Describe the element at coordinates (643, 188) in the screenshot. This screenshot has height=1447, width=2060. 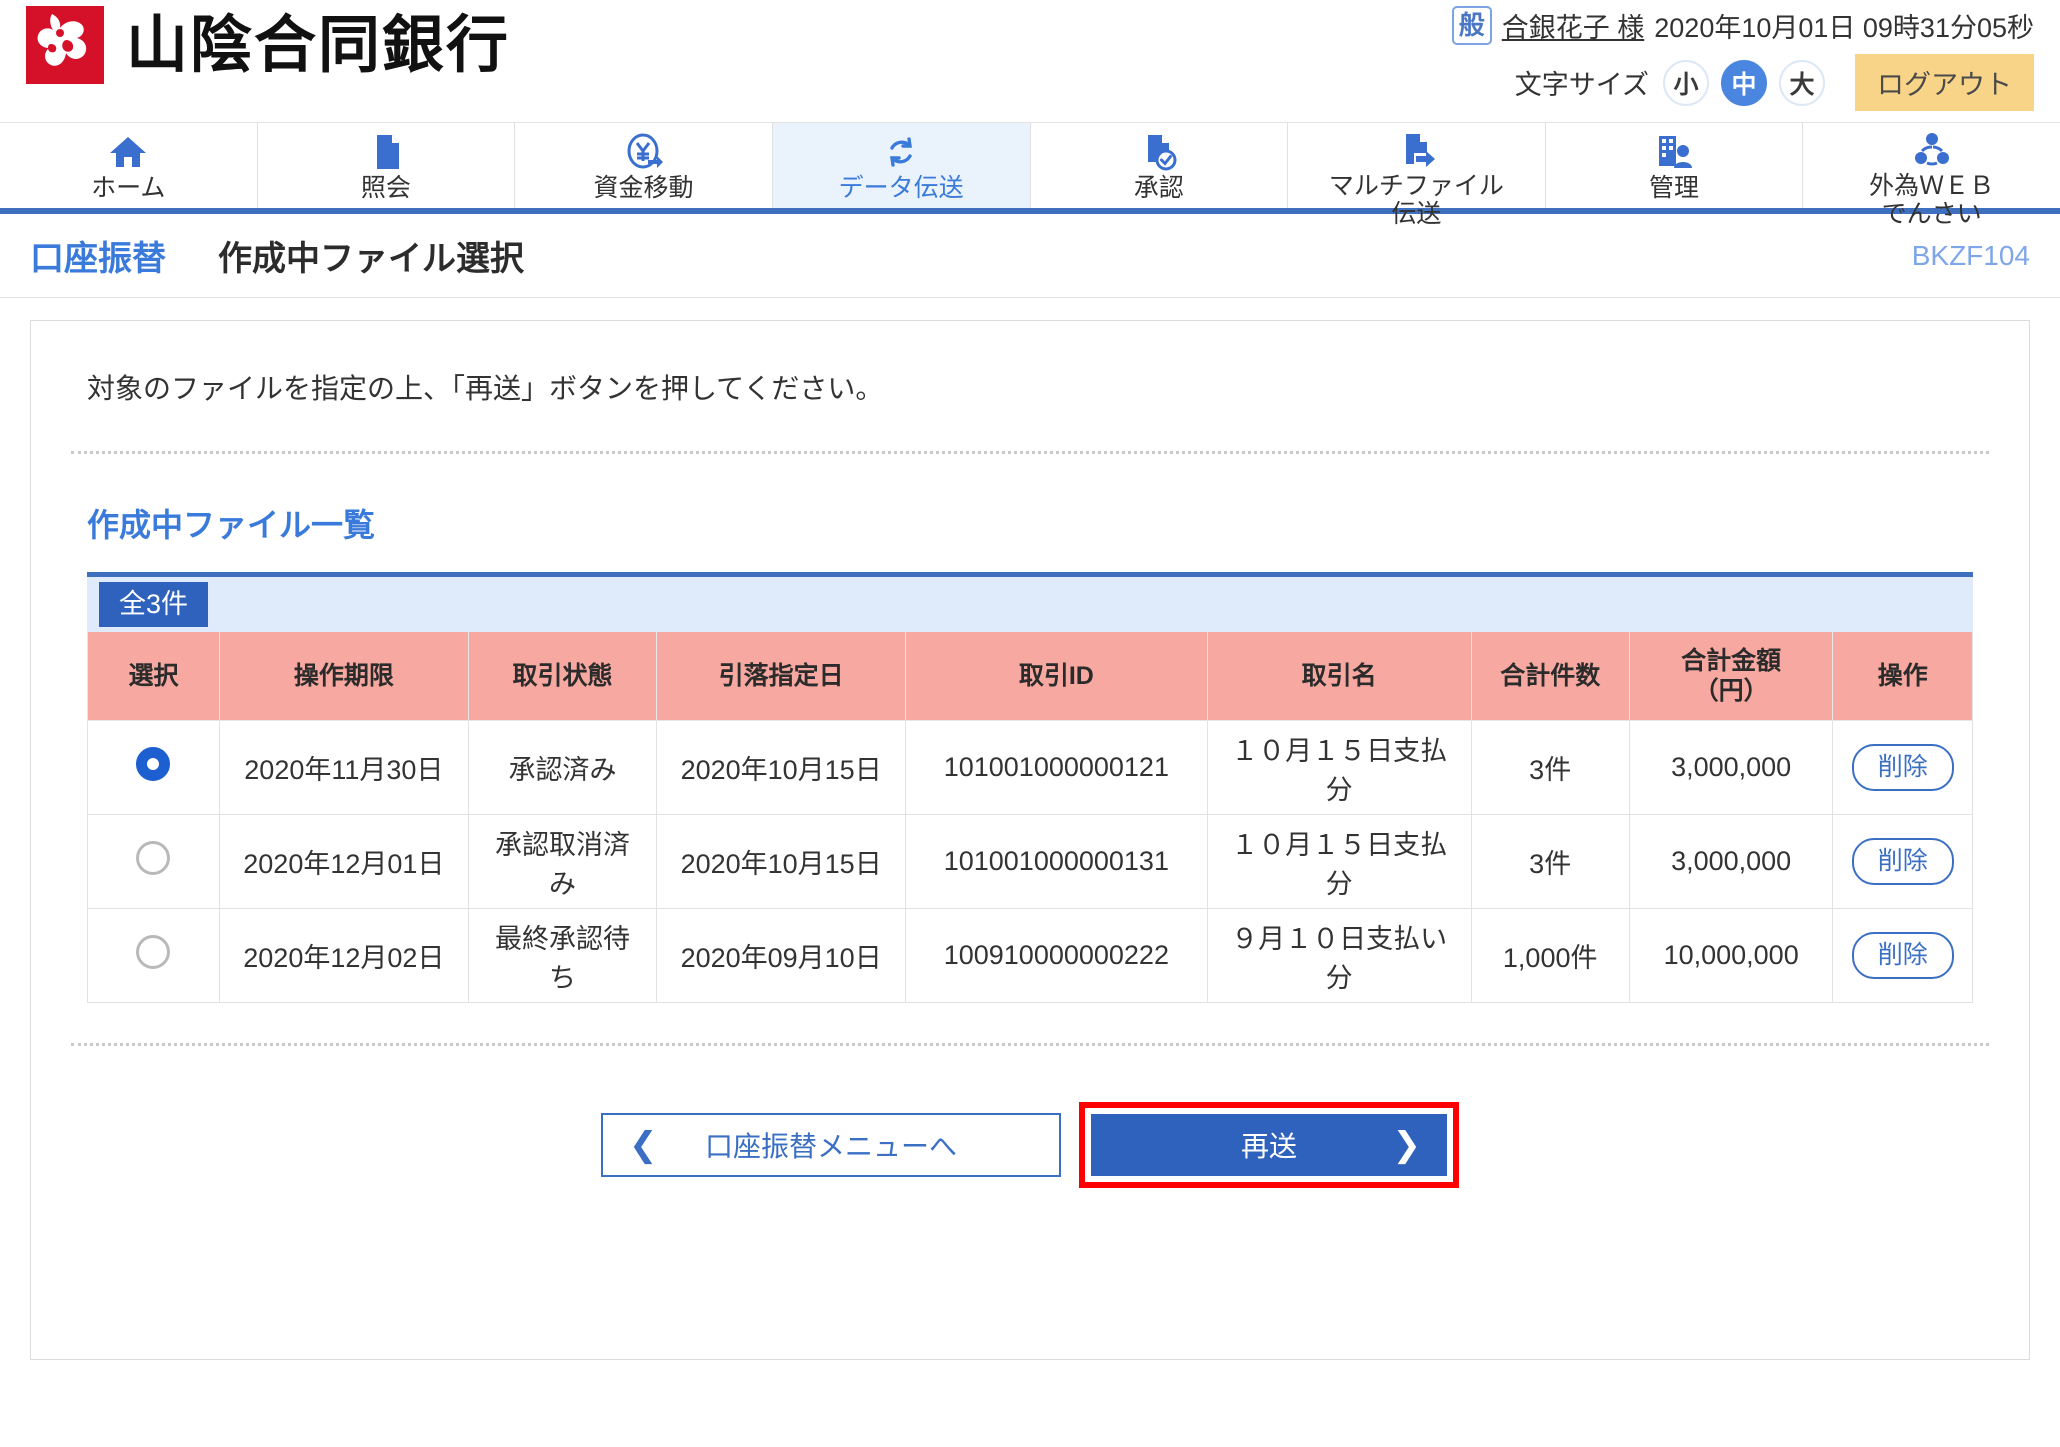
I see `nav-label-funds-transfer: 資金移動` at that location.